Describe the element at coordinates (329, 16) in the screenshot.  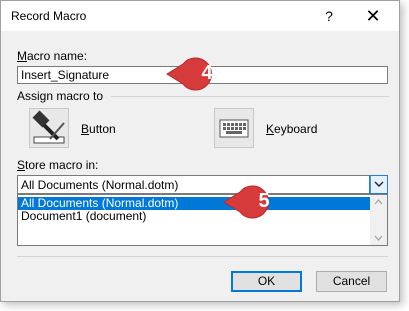
I see `help-button: ?` at that location.